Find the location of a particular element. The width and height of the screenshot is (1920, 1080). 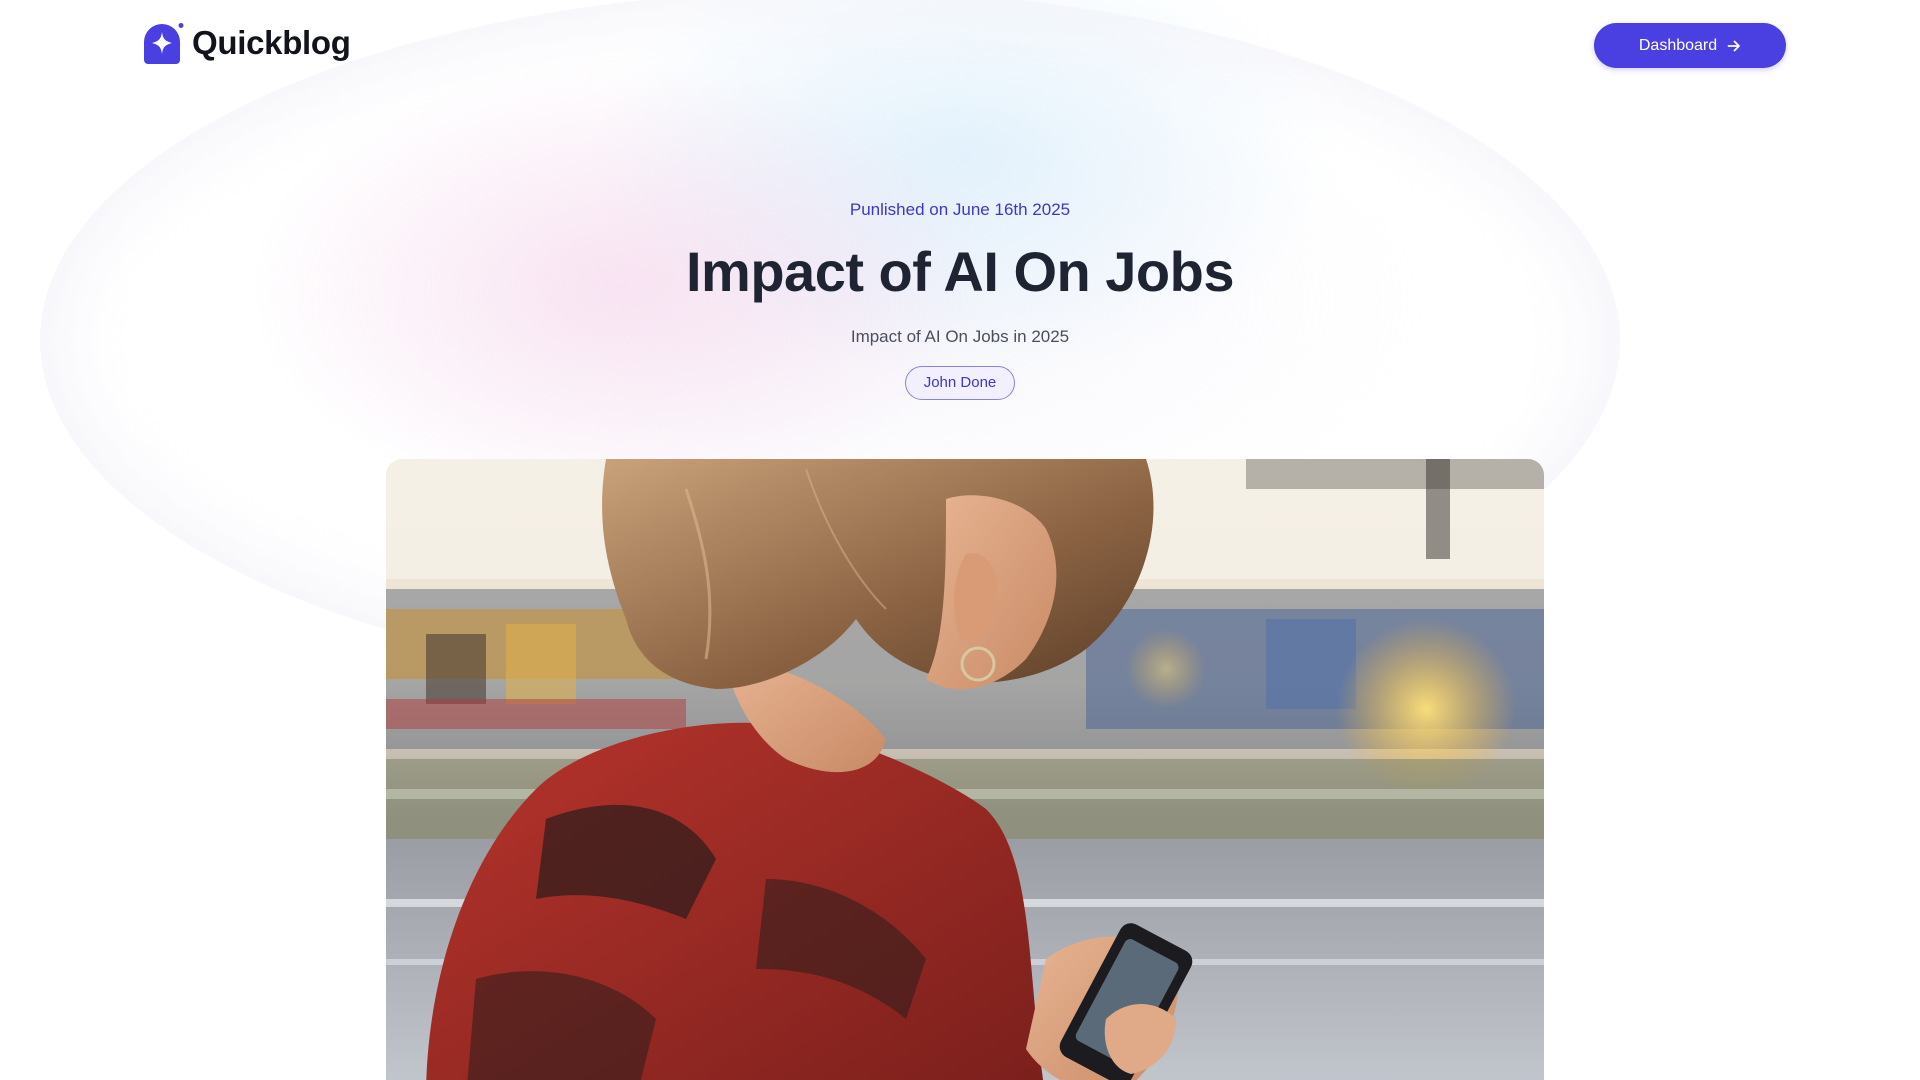

author-badge: John Done is located at coordinates (960, 383).